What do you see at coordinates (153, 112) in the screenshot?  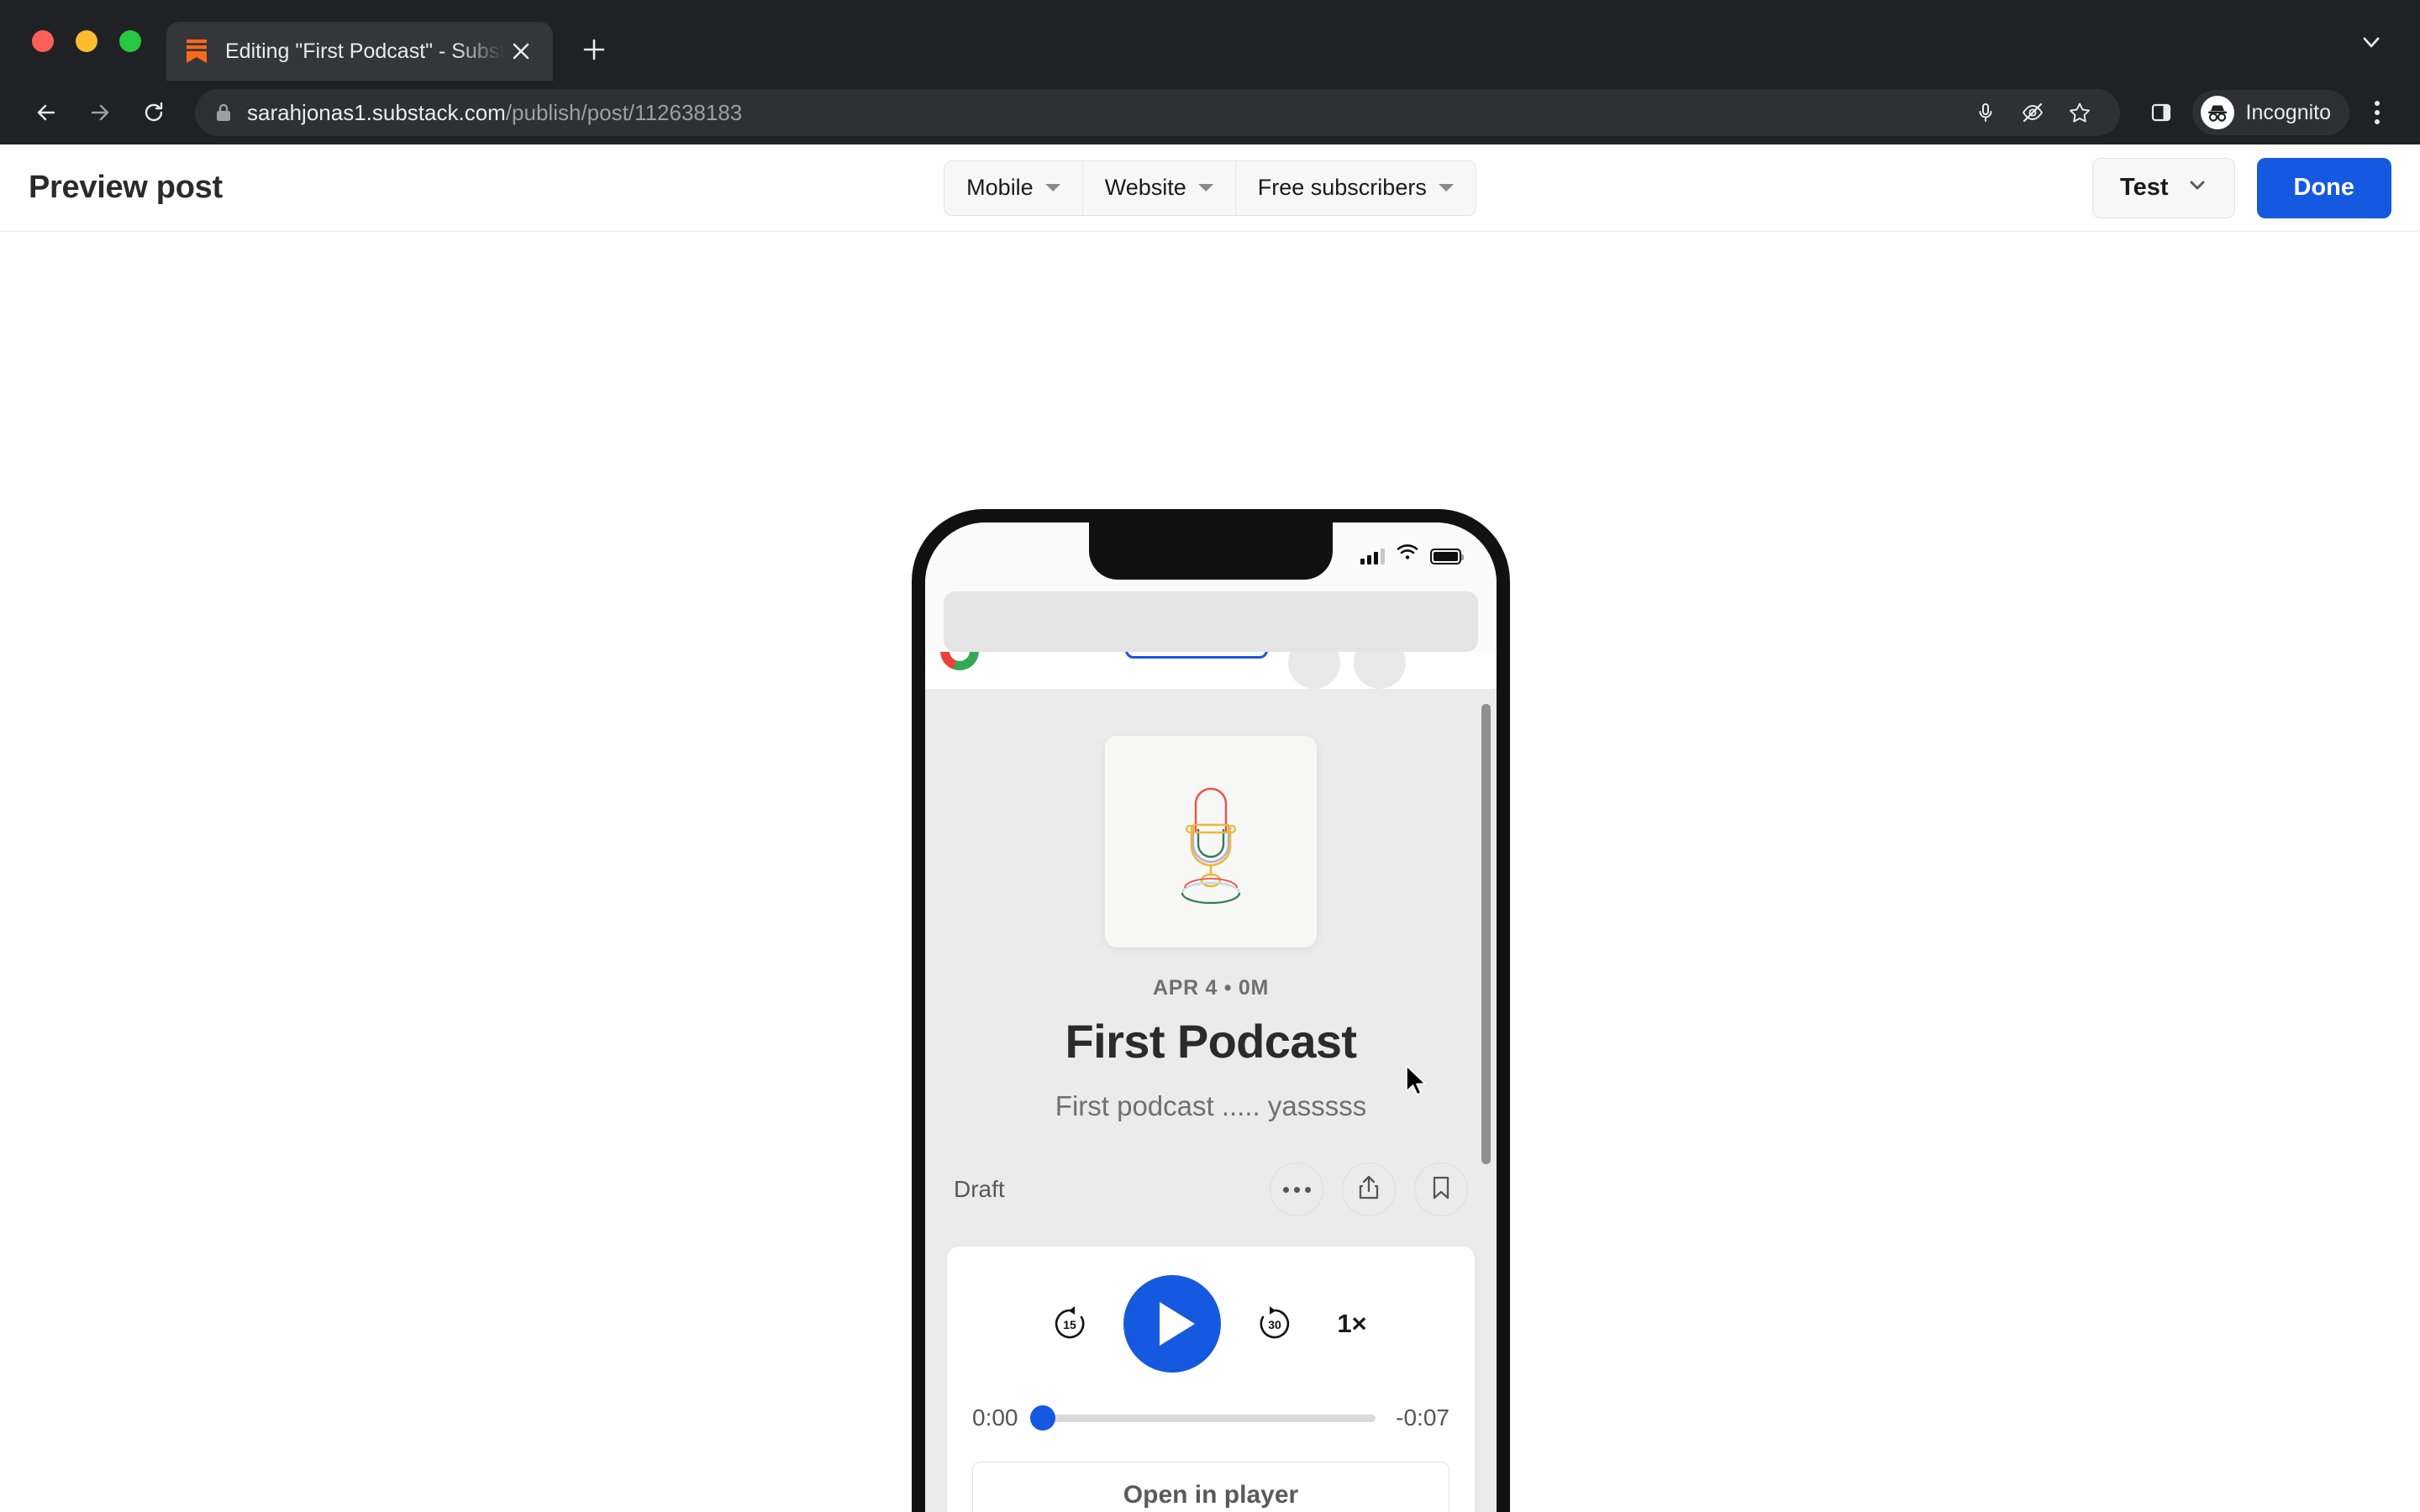 I see `reload-icon` at bounding box center [153, 112].